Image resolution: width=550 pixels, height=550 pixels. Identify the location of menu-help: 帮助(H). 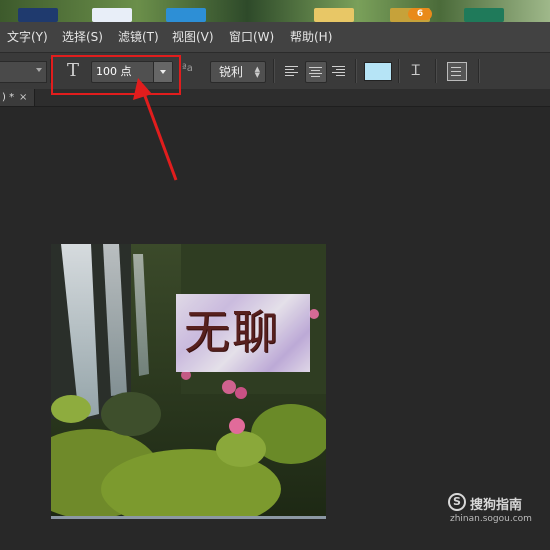
(311, 37).